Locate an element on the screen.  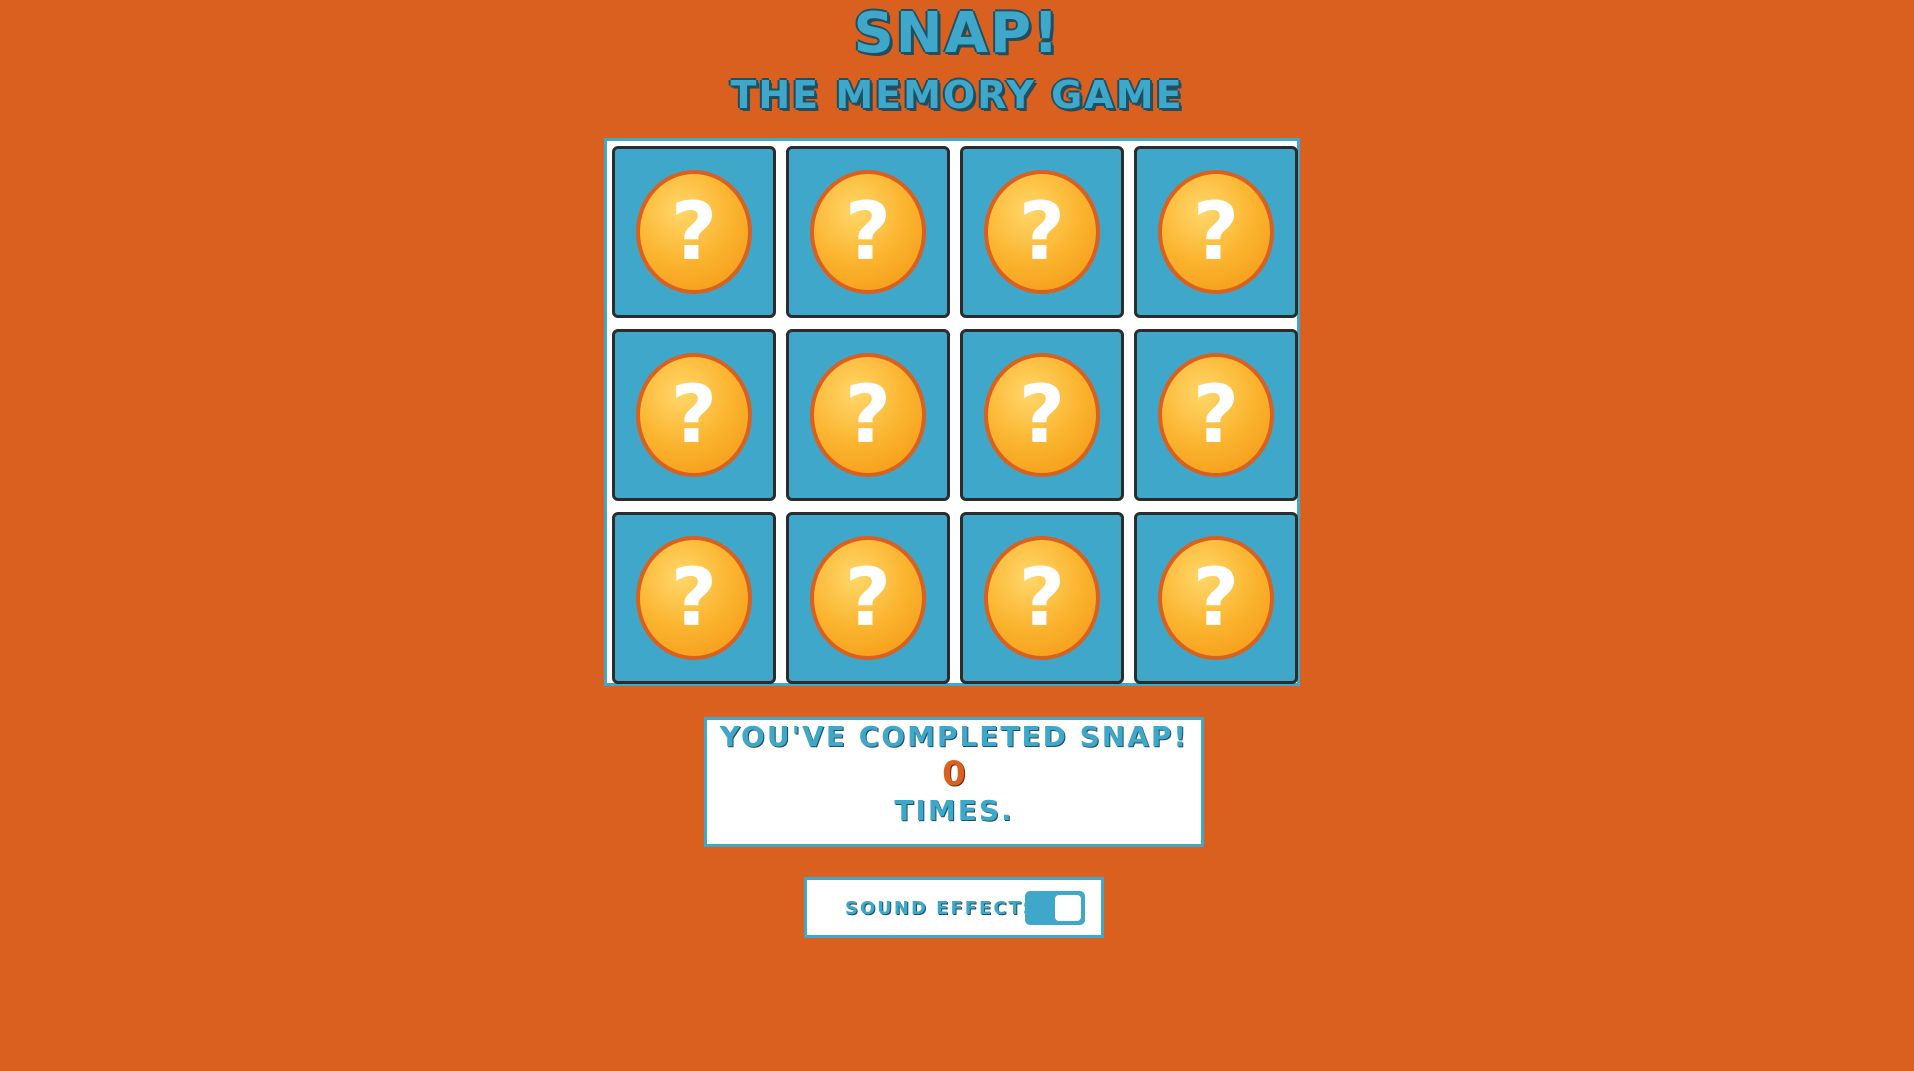
score-panel: You've completed Snap! 0 Times. is located at coordinates (954, 782).